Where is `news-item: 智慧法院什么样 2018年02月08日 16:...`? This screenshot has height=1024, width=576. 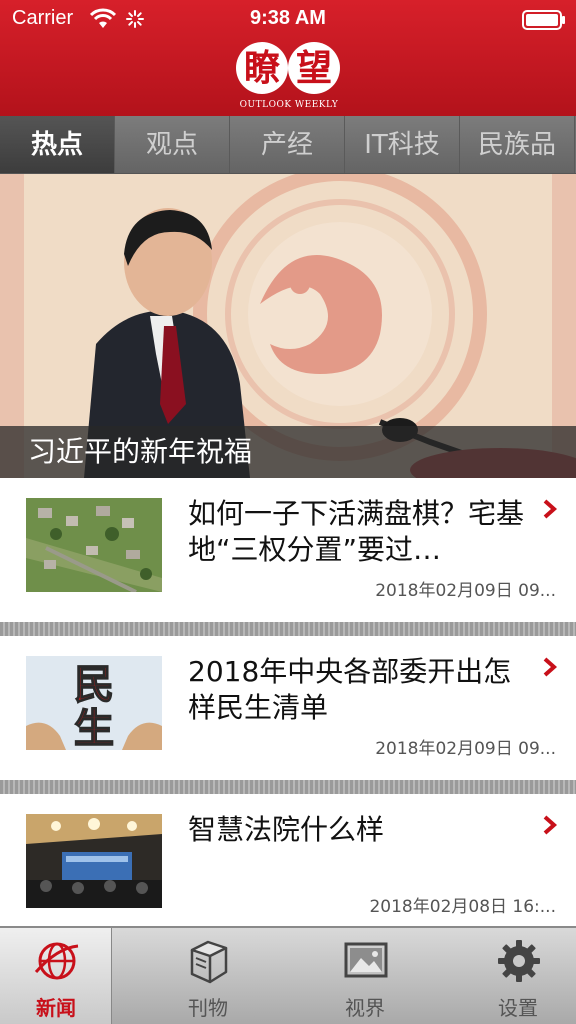
news-item: 智慧法院什么样 2018年02月08日 16:... is located at coordinates (288, 866).